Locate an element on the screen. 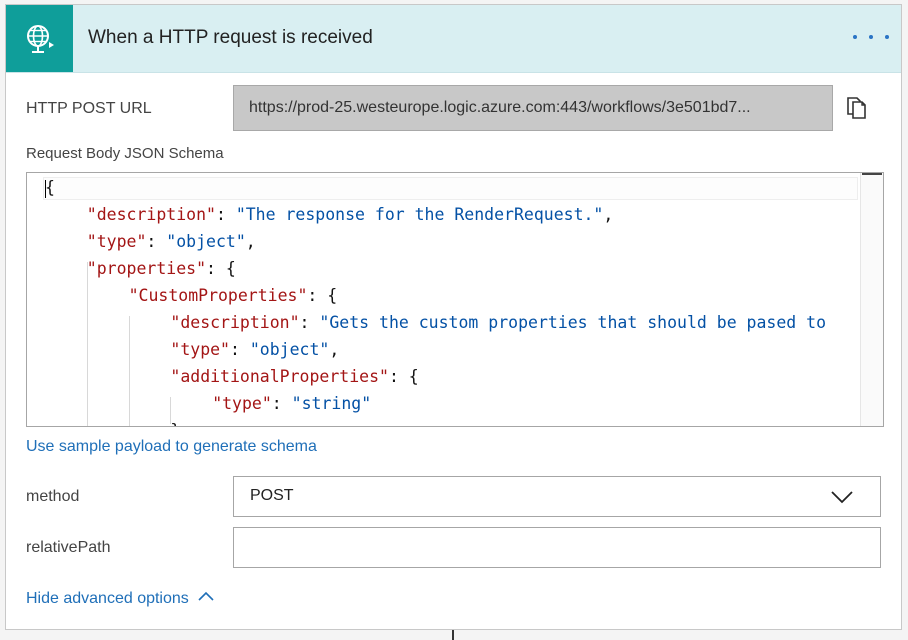 This screenshot has width=908, height=640. code-line: "type": "string" is located at coordinates (291, 404).